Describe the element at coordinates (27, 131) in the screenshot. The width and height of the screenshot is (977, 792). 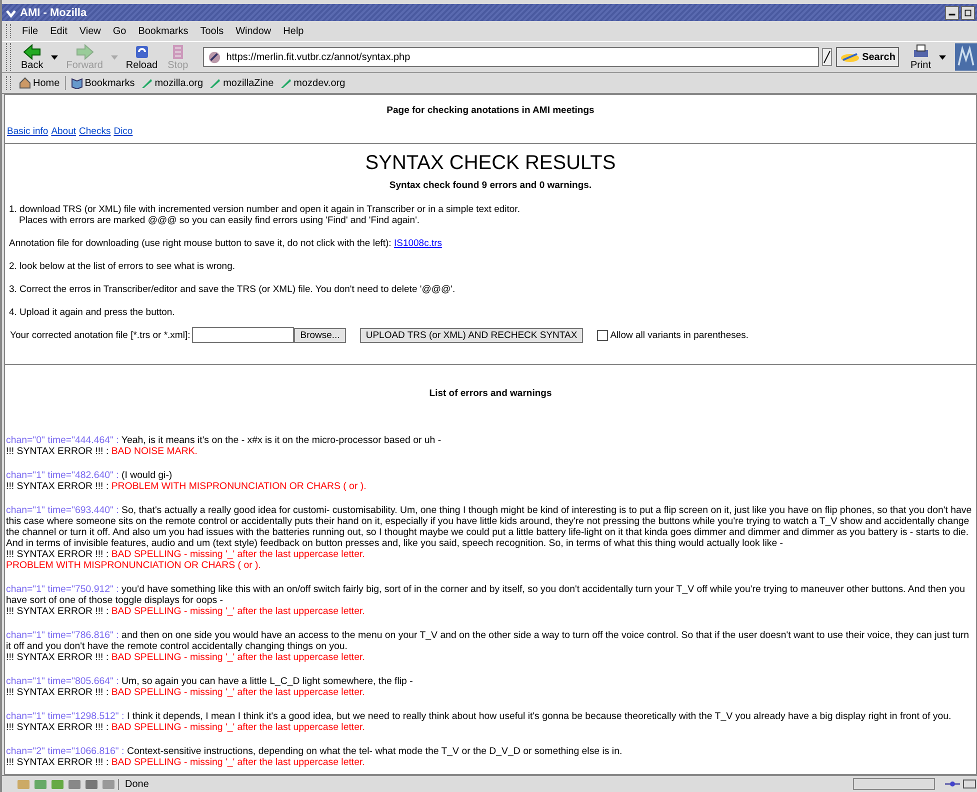
I see `nav-link: Basic info` at that location.